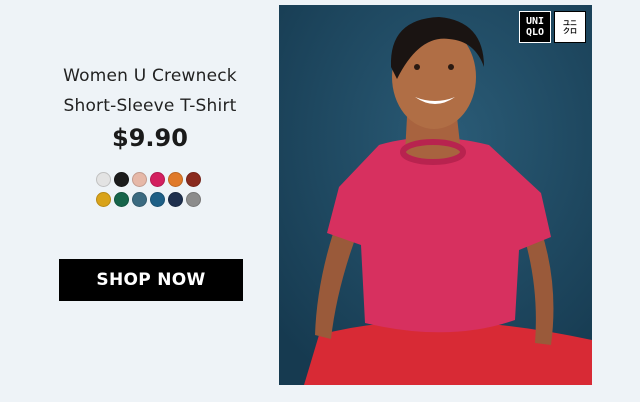 The height and width of the screenshot is (402, 640). I want to click on shop-now-button: SHOP NOW, so click(151, 280).